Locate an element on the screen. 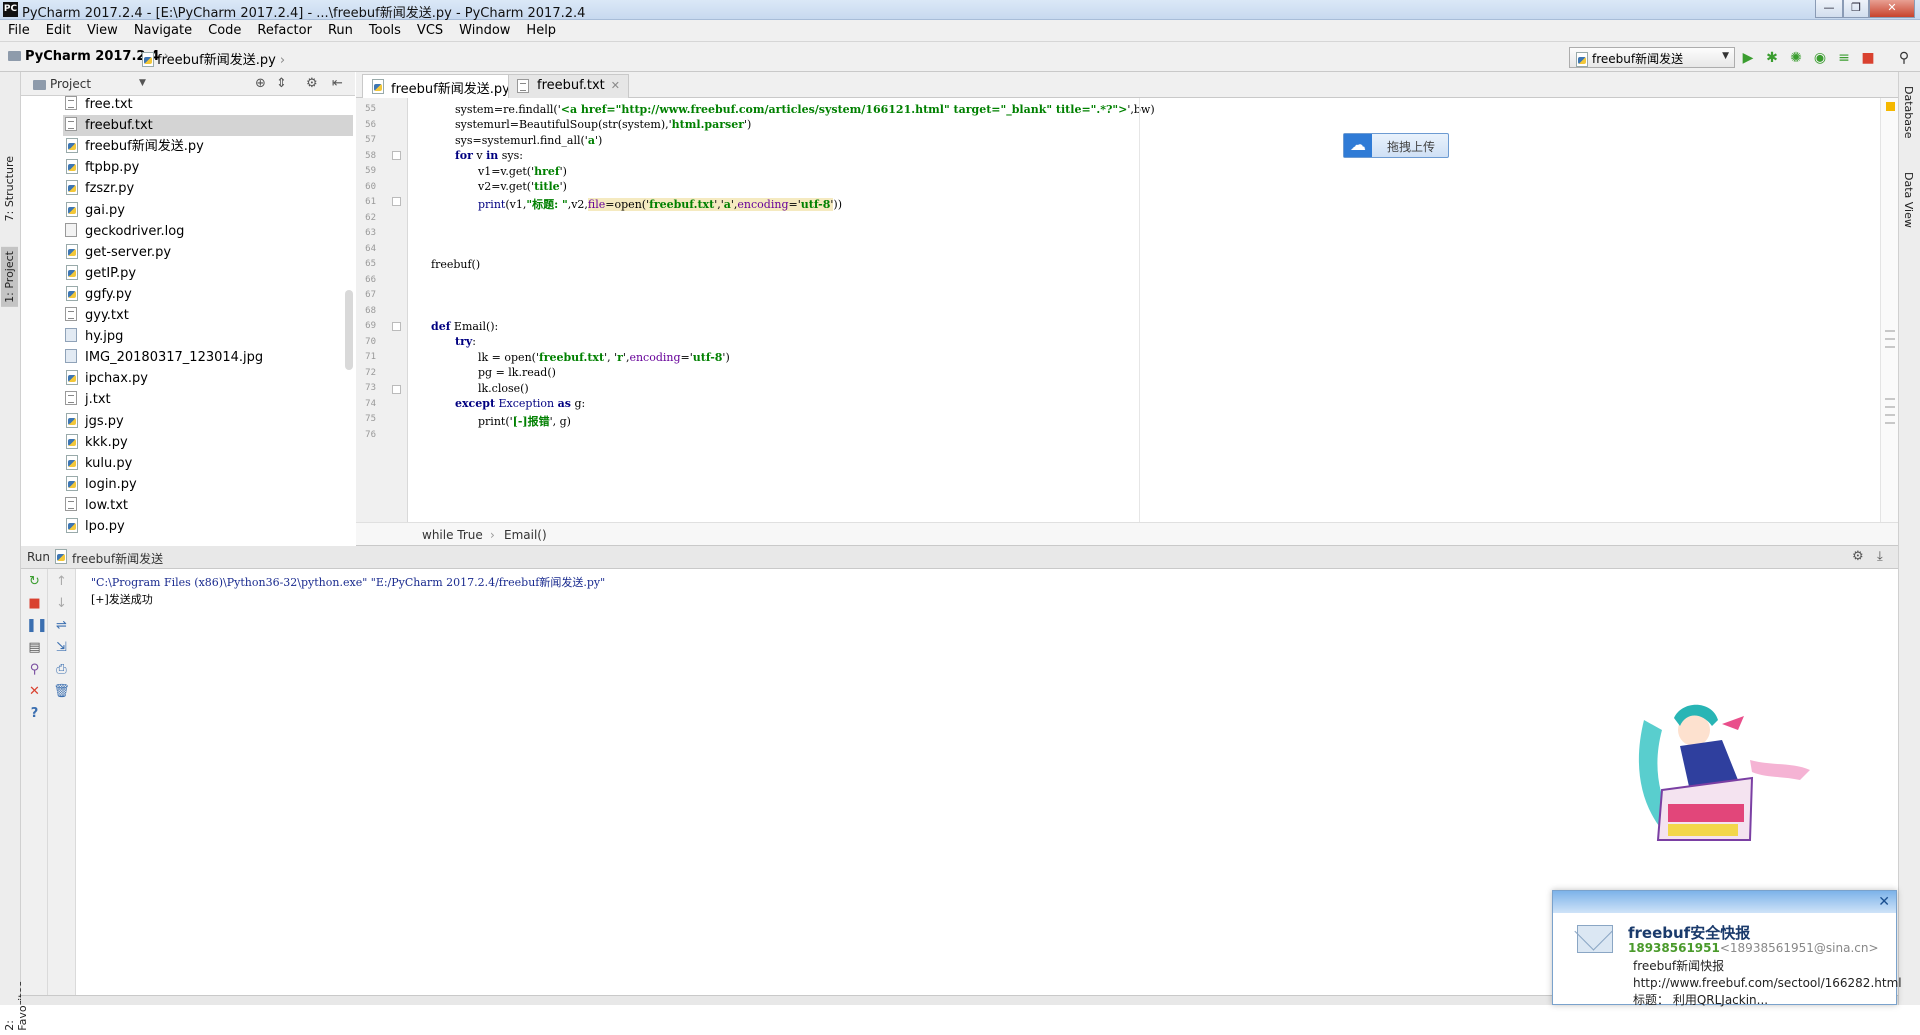 The height and width of the screenshot is (1035, 1920). tab-structure: 7: Structure is located at coordinates (9, 188).